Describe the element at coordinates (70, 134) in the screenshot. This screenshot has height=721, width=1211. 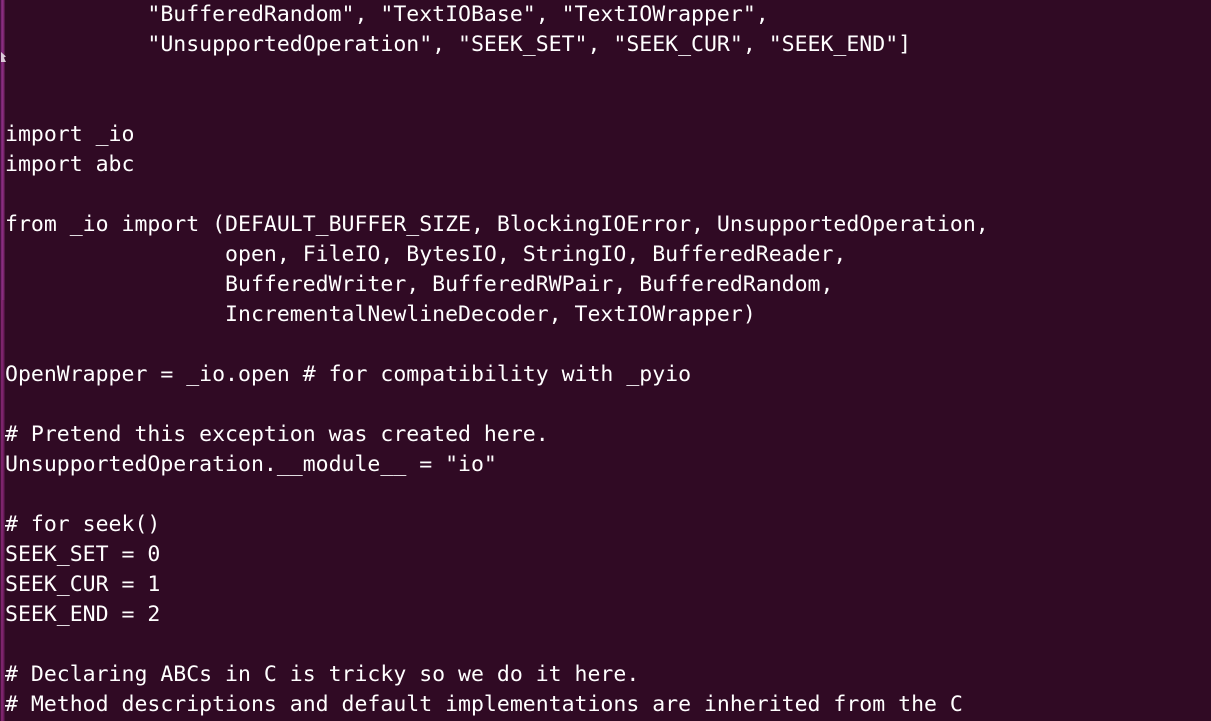
I see `terminal-line: import _io` at that location.